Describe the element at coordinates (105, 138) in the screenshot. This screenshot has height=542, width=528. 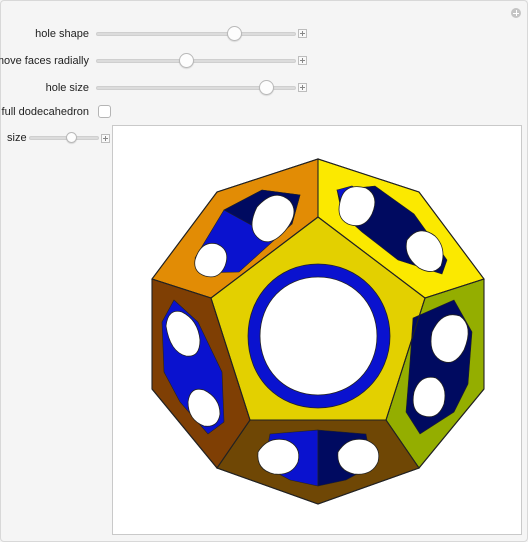
I see `size-plus-icon` at that location.